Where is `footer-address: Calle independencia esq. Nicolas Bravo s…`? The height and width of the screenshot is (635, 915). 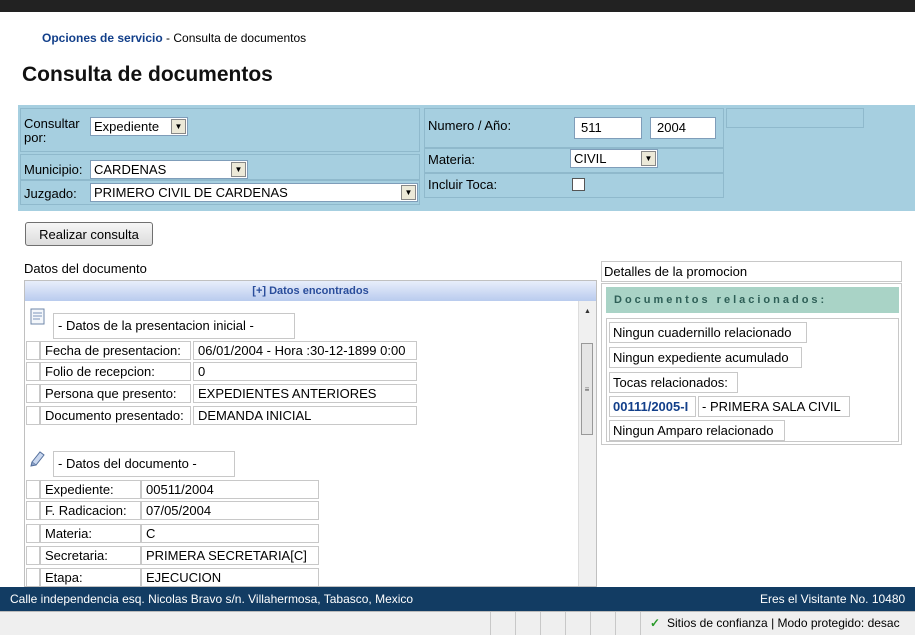 footer-address: Calle independencia esq. Nicolas Bravo s… is located at coordinates (212, 599).